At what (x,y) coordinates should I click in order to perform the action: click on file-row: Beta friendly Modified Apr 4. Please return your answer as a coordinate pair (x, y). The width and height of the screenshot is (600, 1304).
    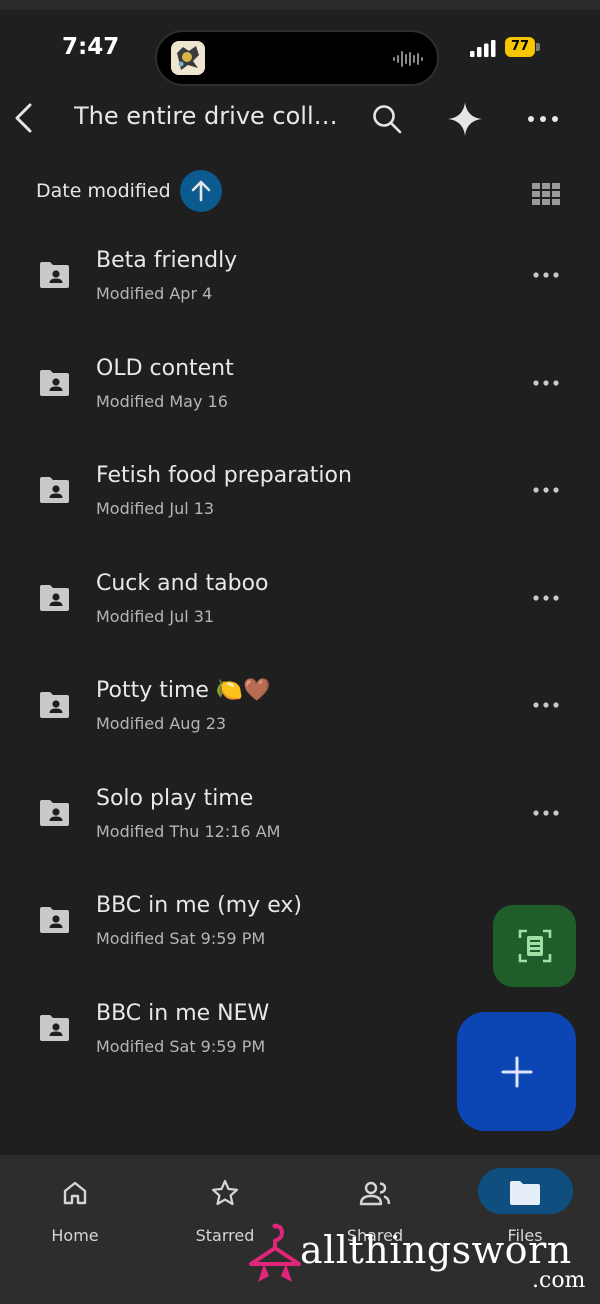
    Looking at the image, I should click on (300, 280).